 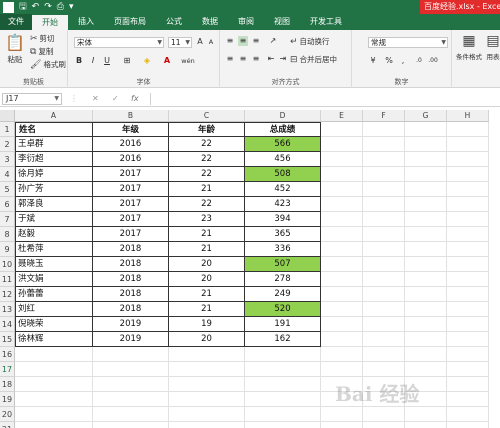 I want to click on cell-b18, so click(x=131, y=384).